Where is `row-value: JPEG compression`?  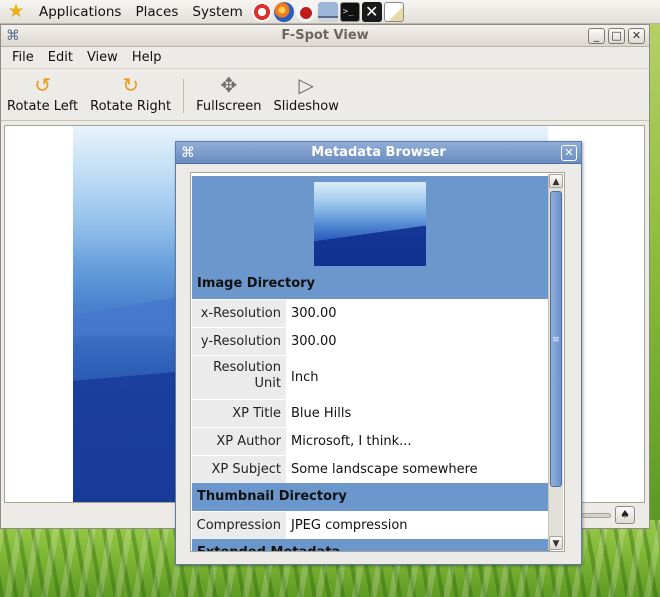
row-value: JPEG compression is located at coordinates (418, 525).